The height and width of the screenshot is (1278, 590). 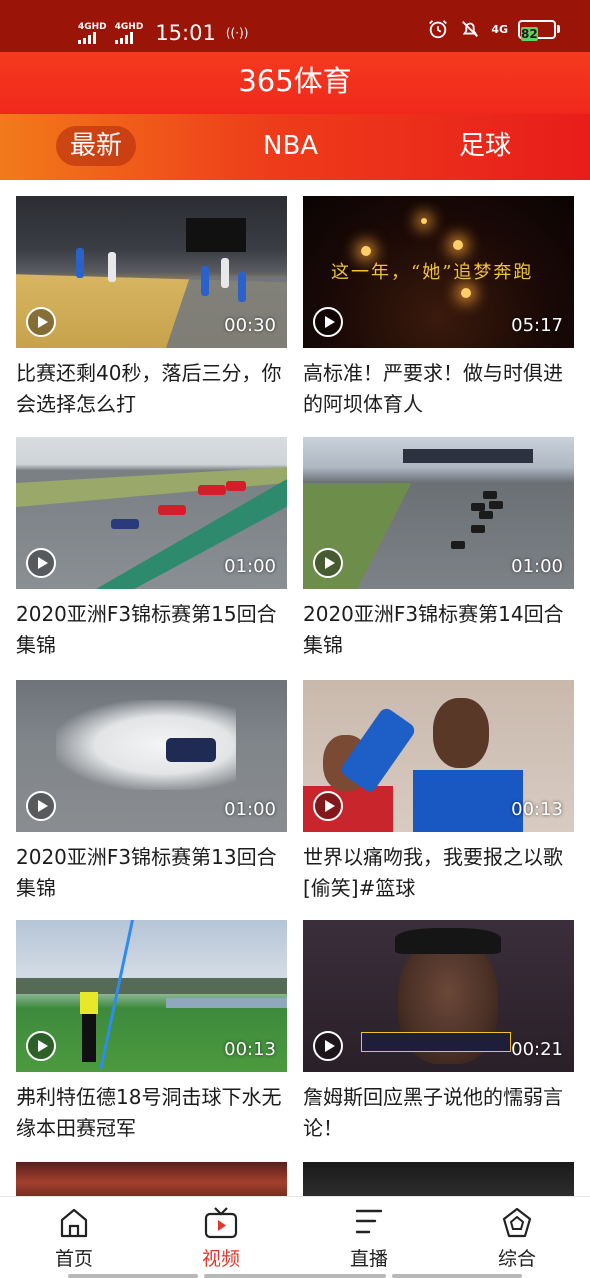 I want to click on video-card: 00:30 比赛还剩40秒，落后三分，你会选择怎么打, so click(x=151, y=308).